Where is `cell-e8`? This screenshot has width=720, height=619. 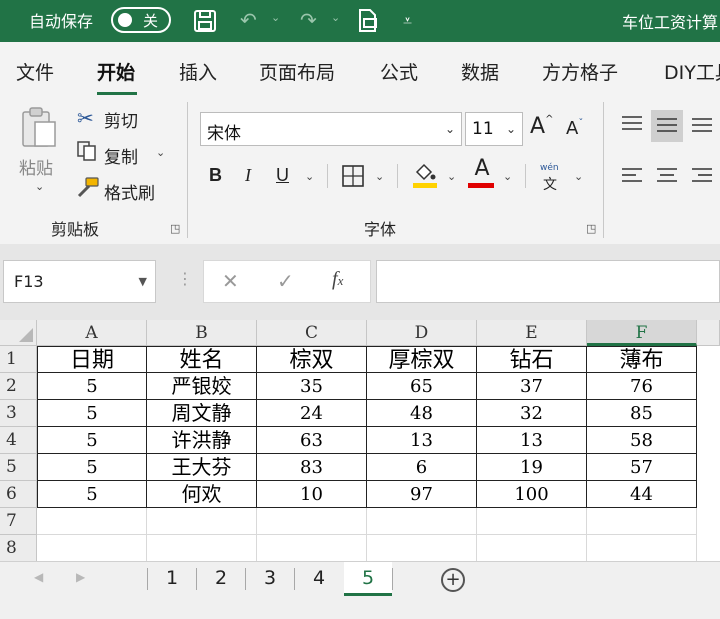
cell-e8 is located at coordinates (532, 548).